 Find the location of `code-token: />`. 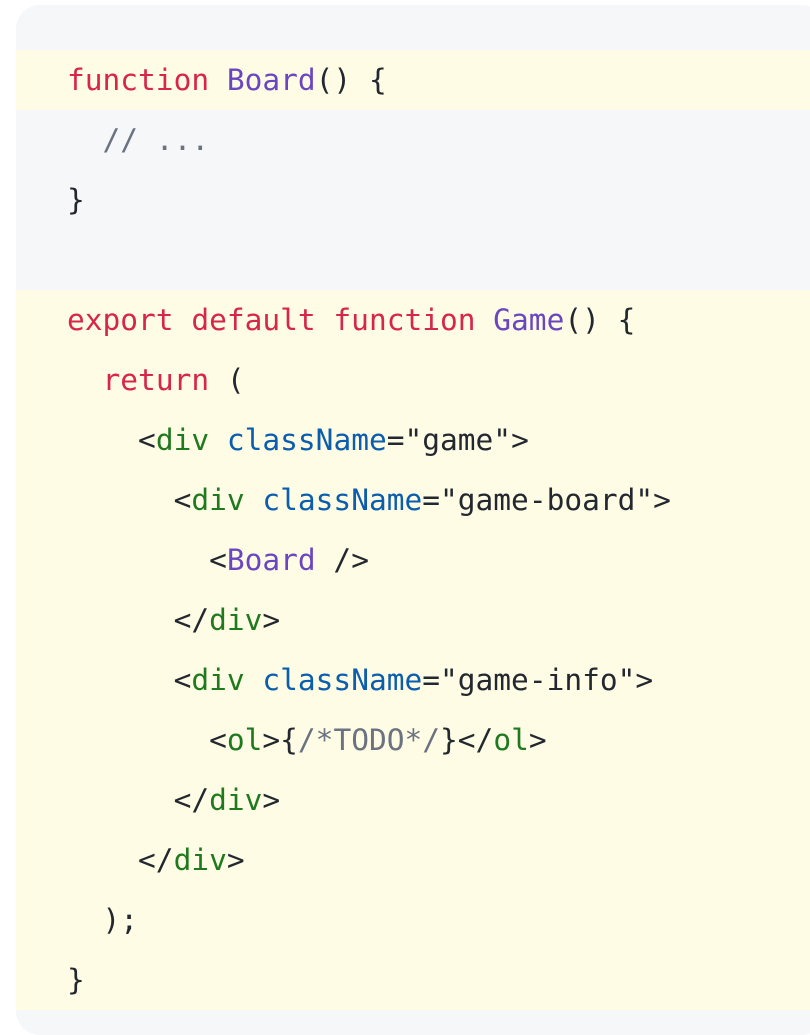

code-token: /> is located at coordinates (342, 560).